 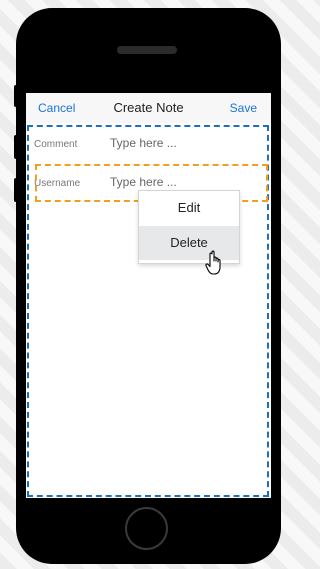 I want to click on comment-input, so click(x=185, y=143).